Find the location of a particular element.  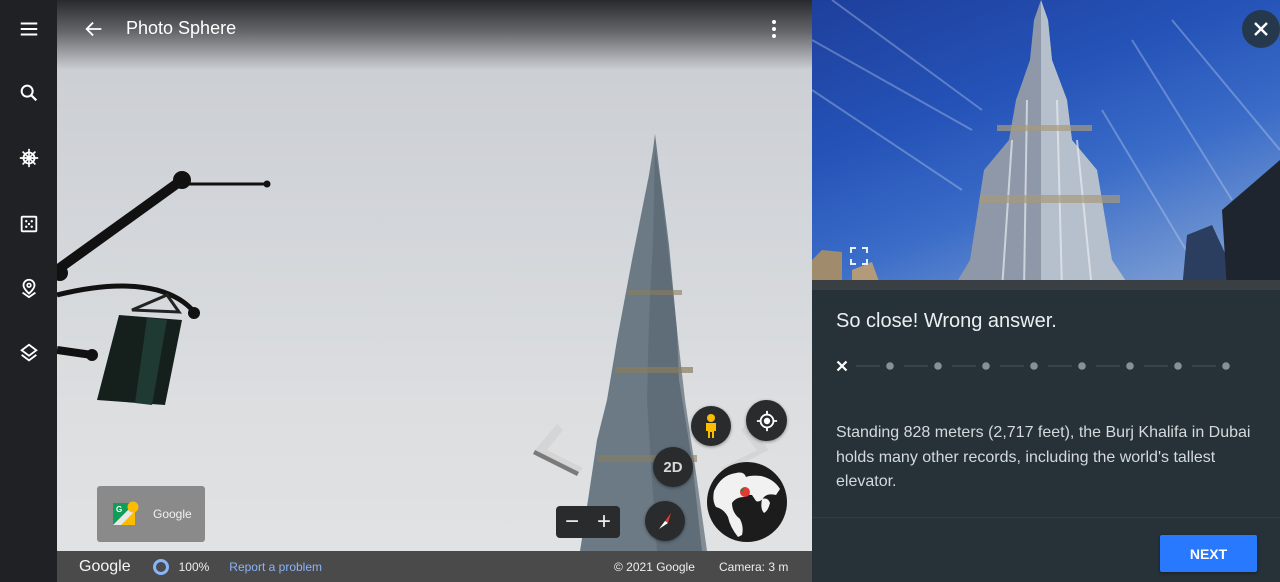

feeling-curious-button is located at coordinates (28, 224).